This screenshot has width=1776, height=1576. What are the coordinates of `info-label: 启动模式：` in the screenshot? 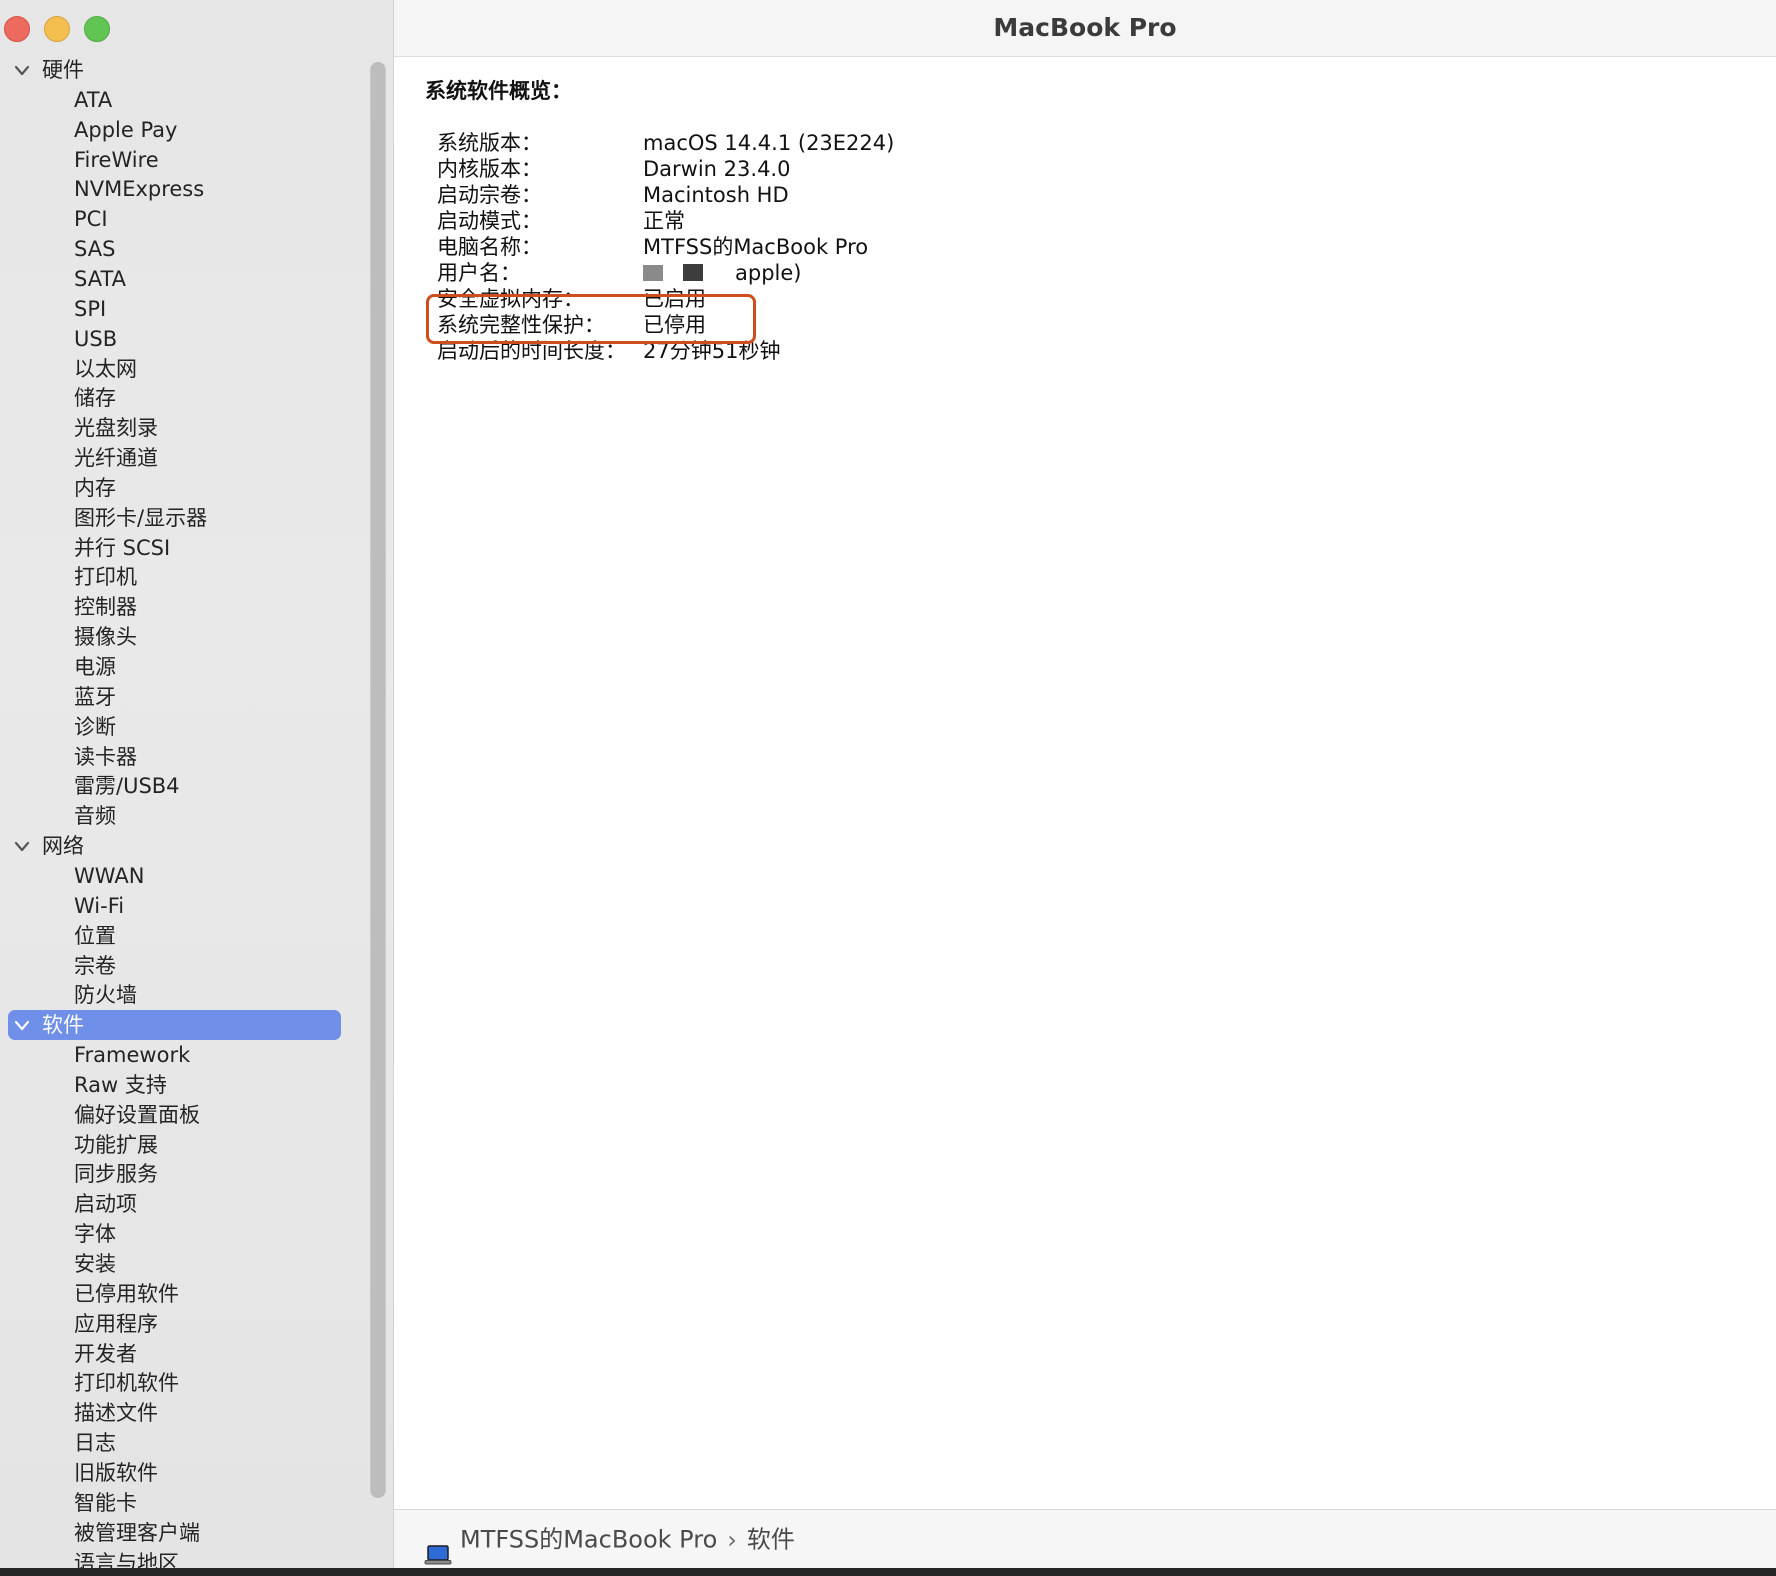 It's located at (489, 221).